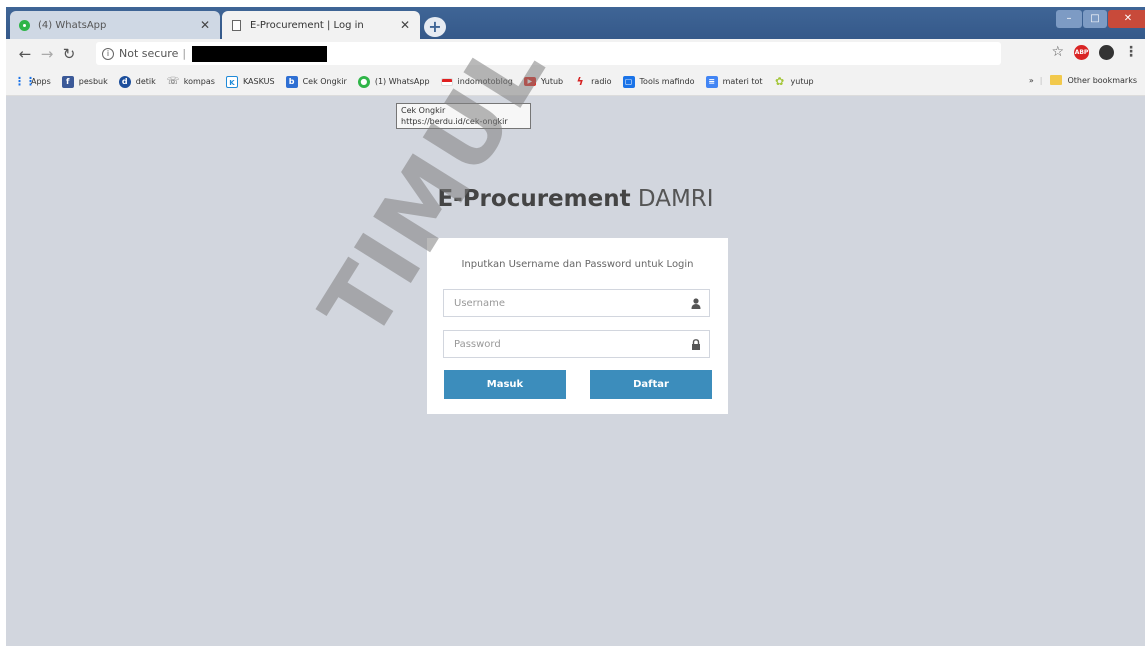 Image resolution: width=1145 pixels, height=646 pixels. I want to click on brand-light: DAMRI, so click(675, 199).